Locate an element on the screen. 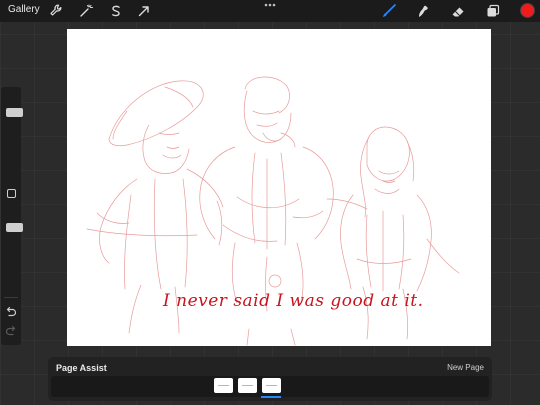  gallery-button: Gallery is located at coordinates (24, 9).